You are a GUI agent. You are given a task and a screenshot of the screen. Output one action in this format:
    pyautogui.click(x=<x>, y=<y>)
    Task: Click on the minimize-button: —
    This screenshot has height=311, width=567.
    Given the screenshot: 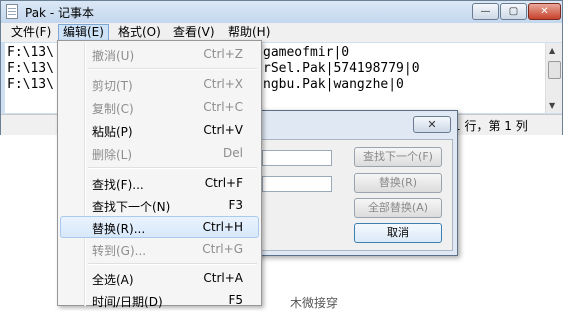 What is the action you would take?
    pyautogui.click(x=485, y=11)
    